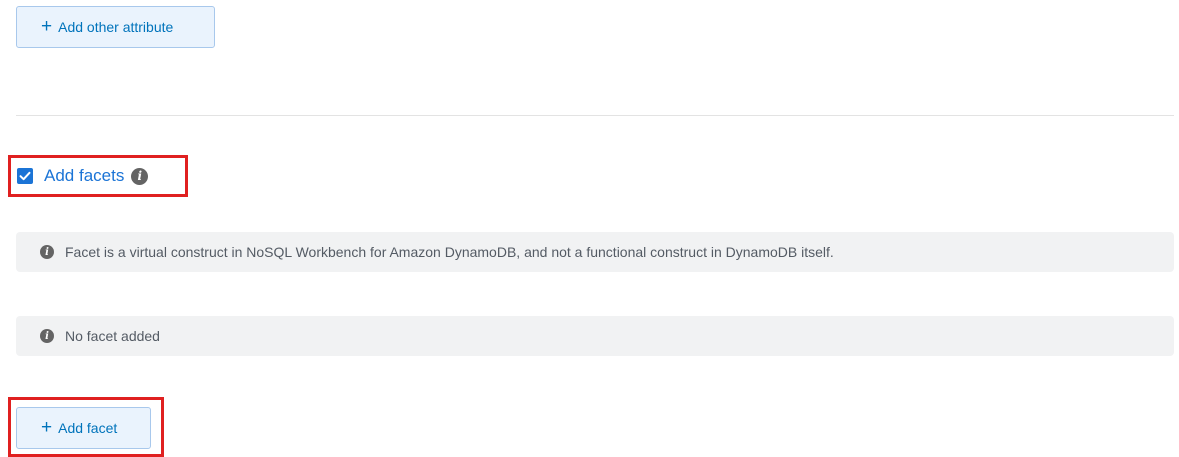 This screenshot has height=457, width=1179. I want to click on add-other-attribute-button: + Add other attribute, so click(115, 27).